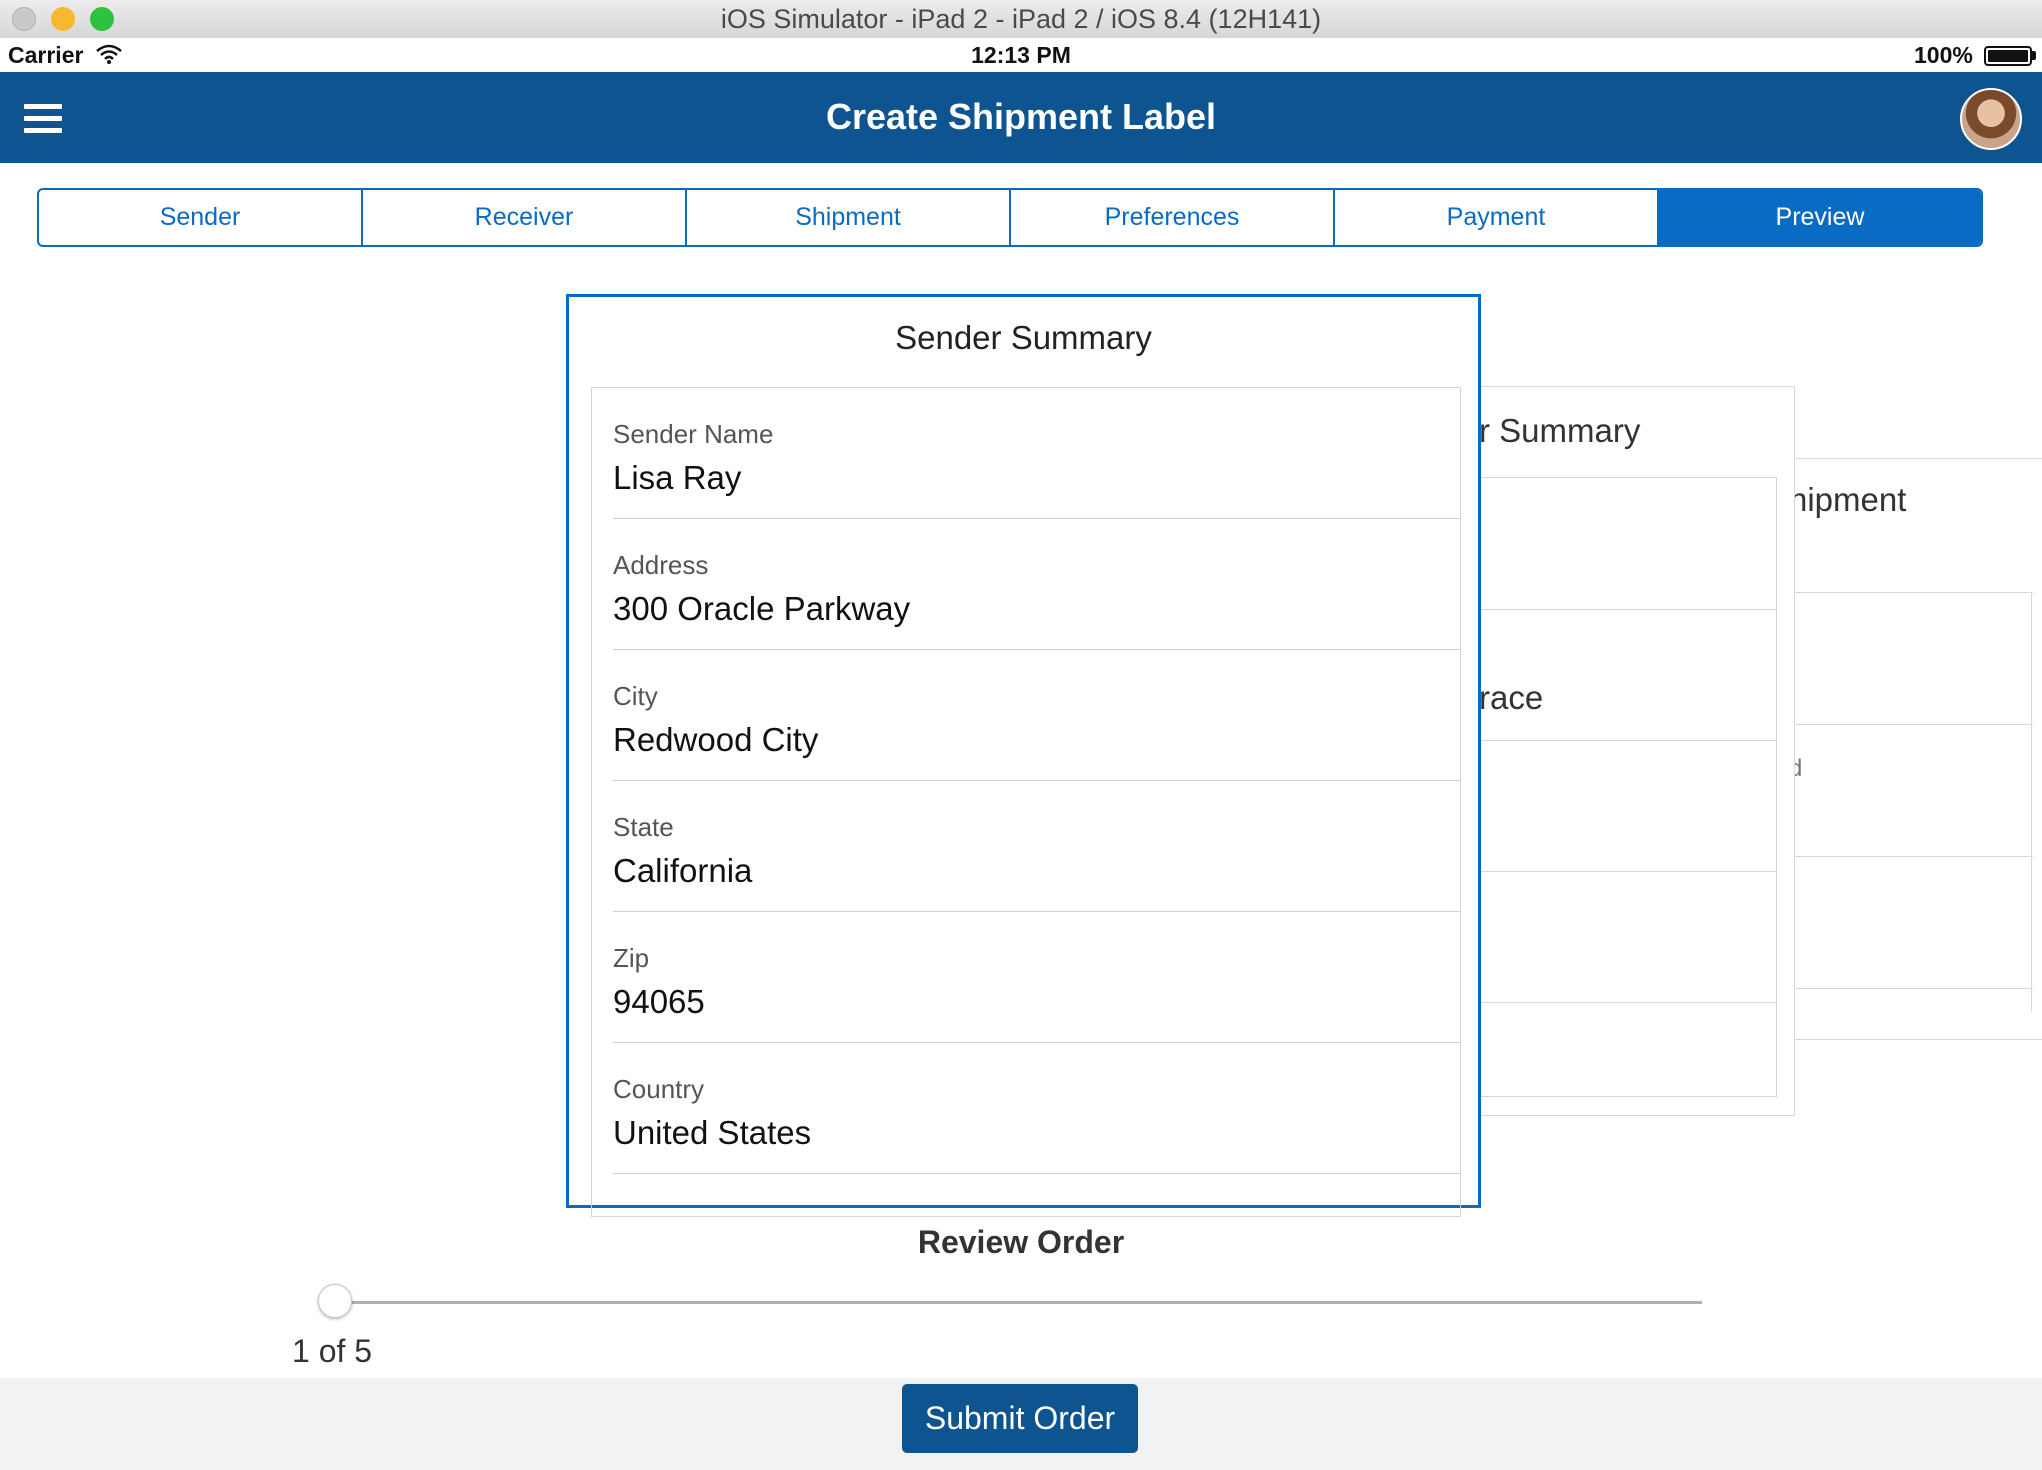 The width and height of the screenshot is (2042, 1470). I want to click on page-title: Create Shipment Label, so click(1021, 116).